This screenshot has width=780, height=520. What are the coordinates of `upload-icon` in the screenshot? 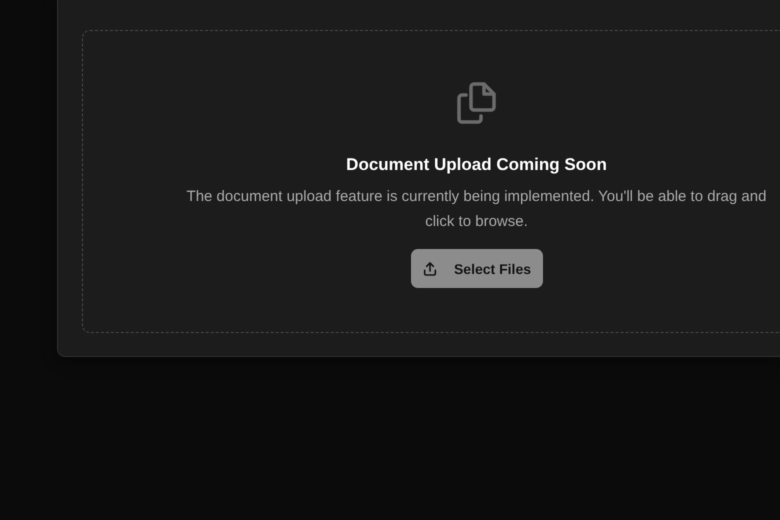 It's located at (430, 268).